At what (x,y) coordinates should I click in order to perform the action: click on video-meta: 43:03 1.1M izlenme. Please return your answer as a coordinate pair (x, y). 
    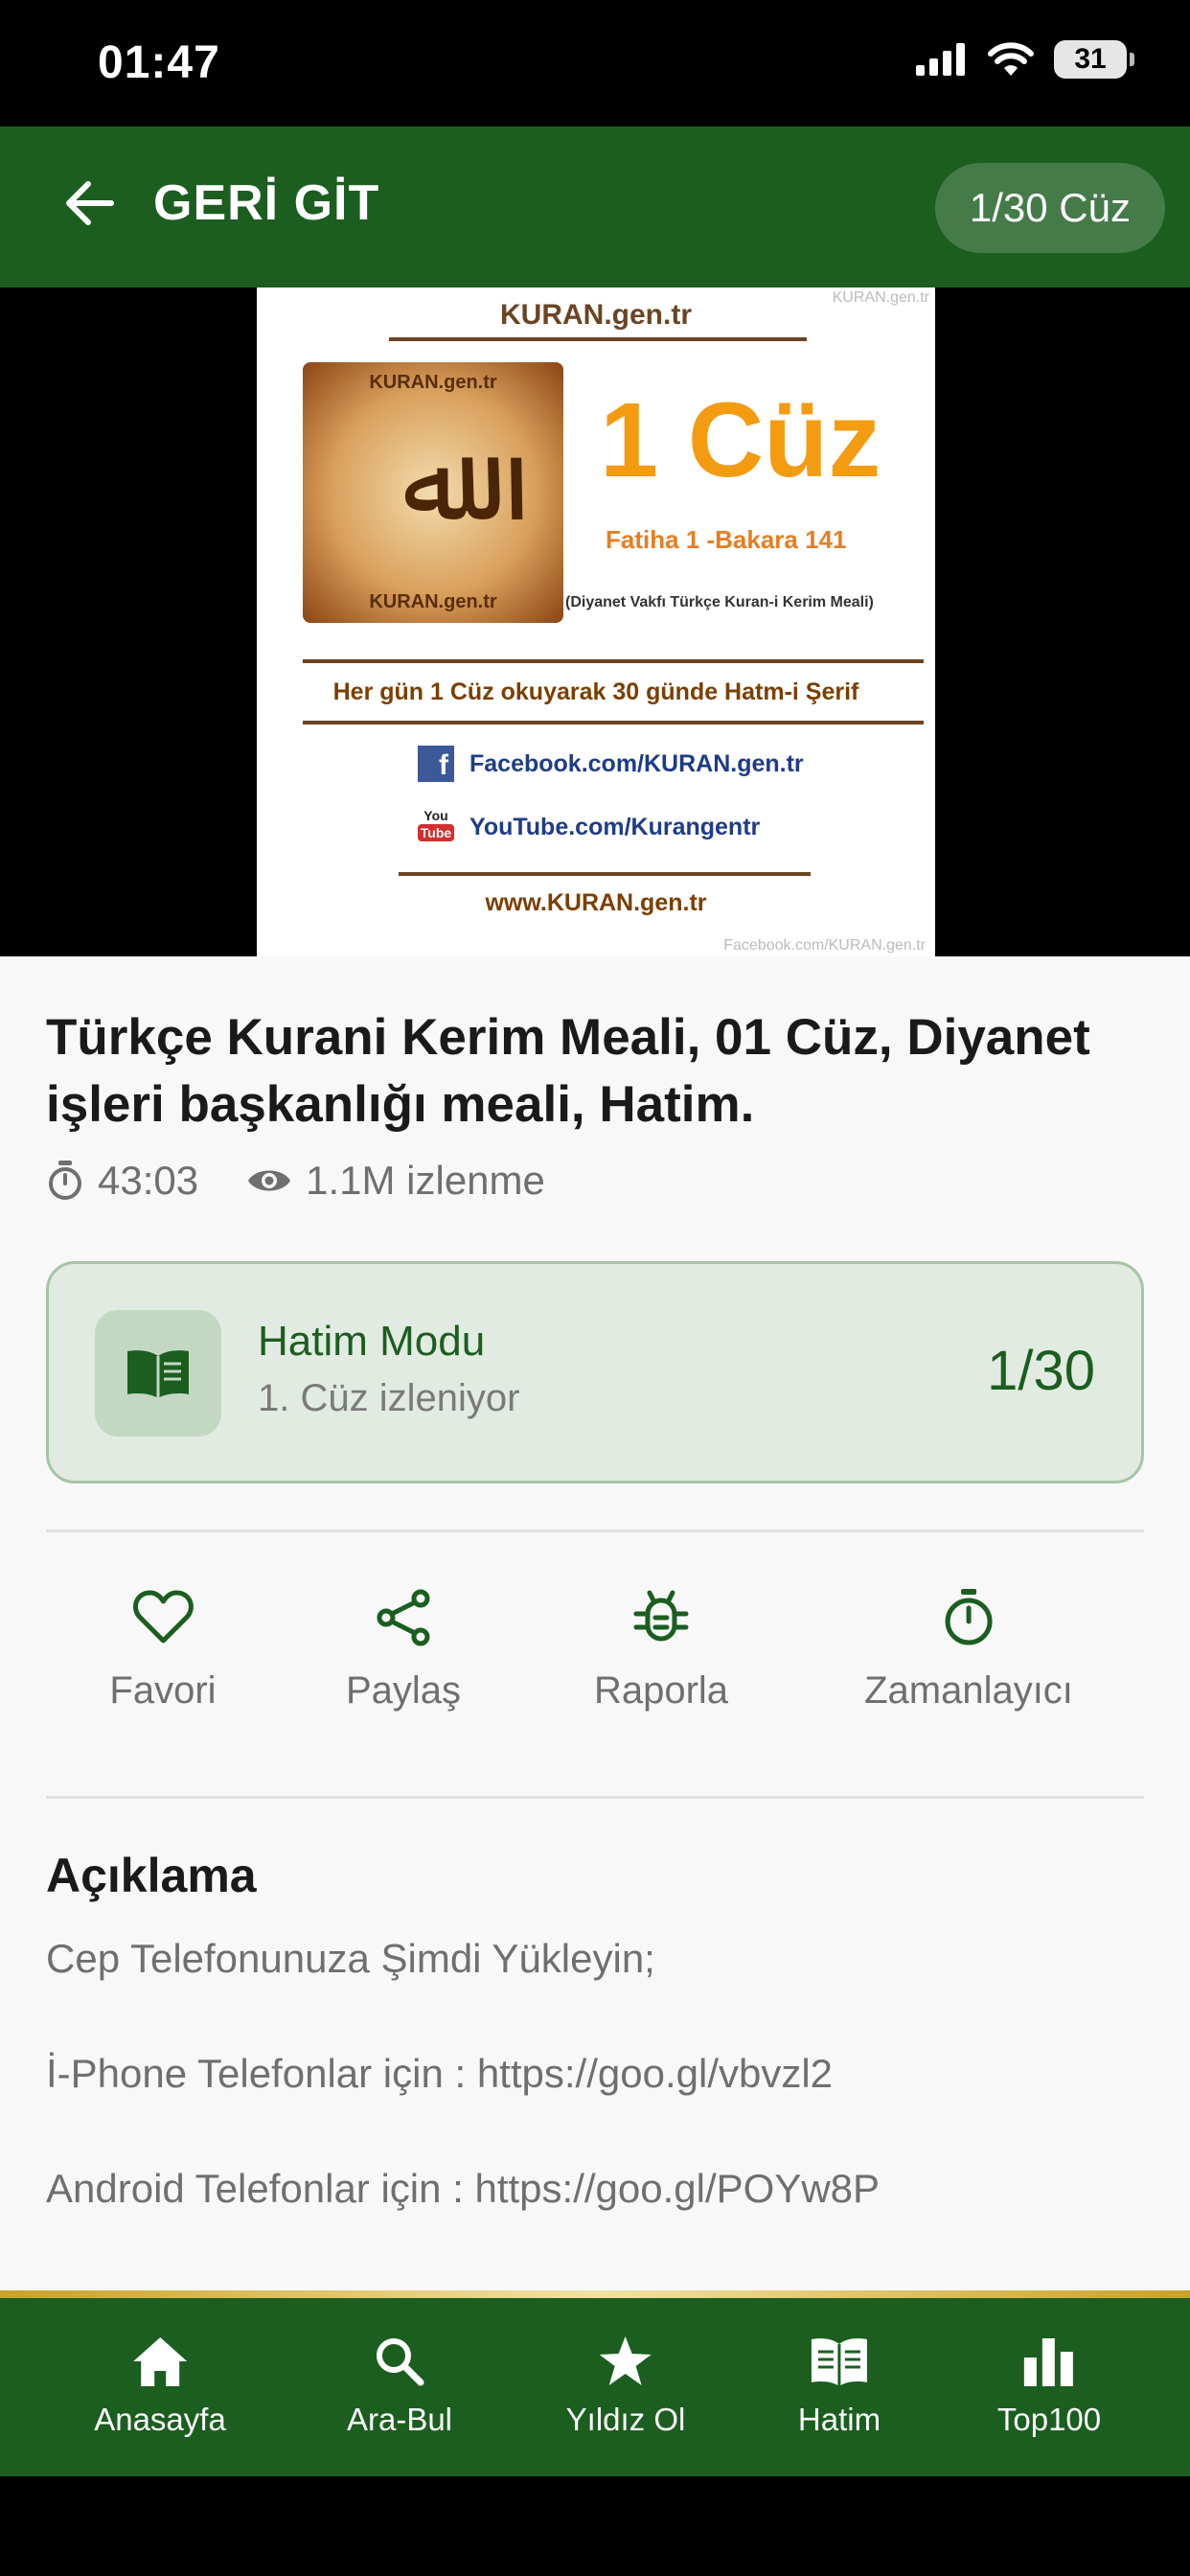
    Looking at the image, I should click on (295, 1181).